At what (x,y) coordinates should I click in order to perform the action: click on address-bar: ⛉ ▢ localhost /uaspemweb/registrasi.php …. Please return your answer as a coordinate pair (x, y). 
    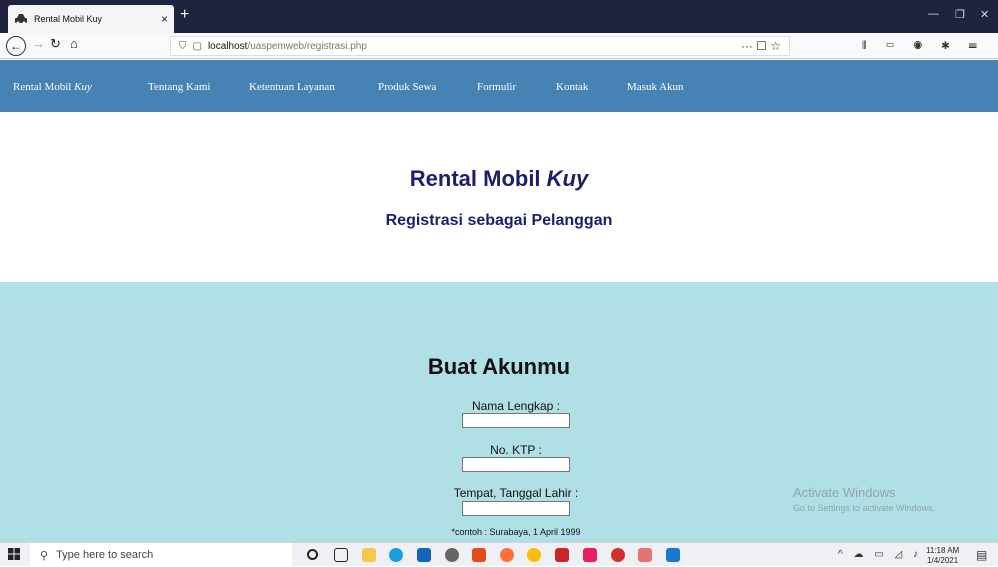
    Looking at the image, I should click on (480, 46).